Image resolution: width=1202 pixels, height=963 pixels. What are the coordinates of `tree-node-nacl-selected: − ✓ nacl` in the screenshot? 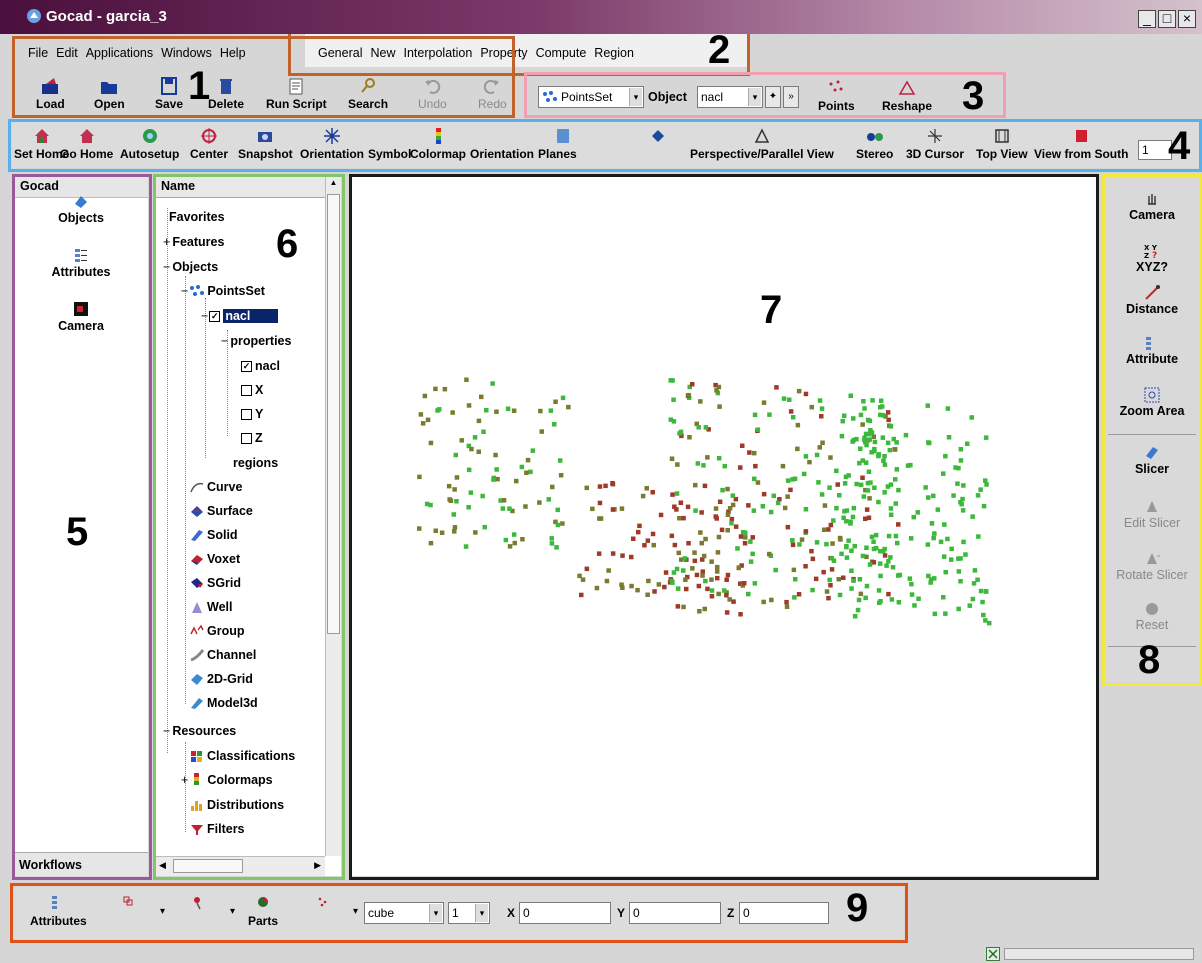 It's located at (240, 316).